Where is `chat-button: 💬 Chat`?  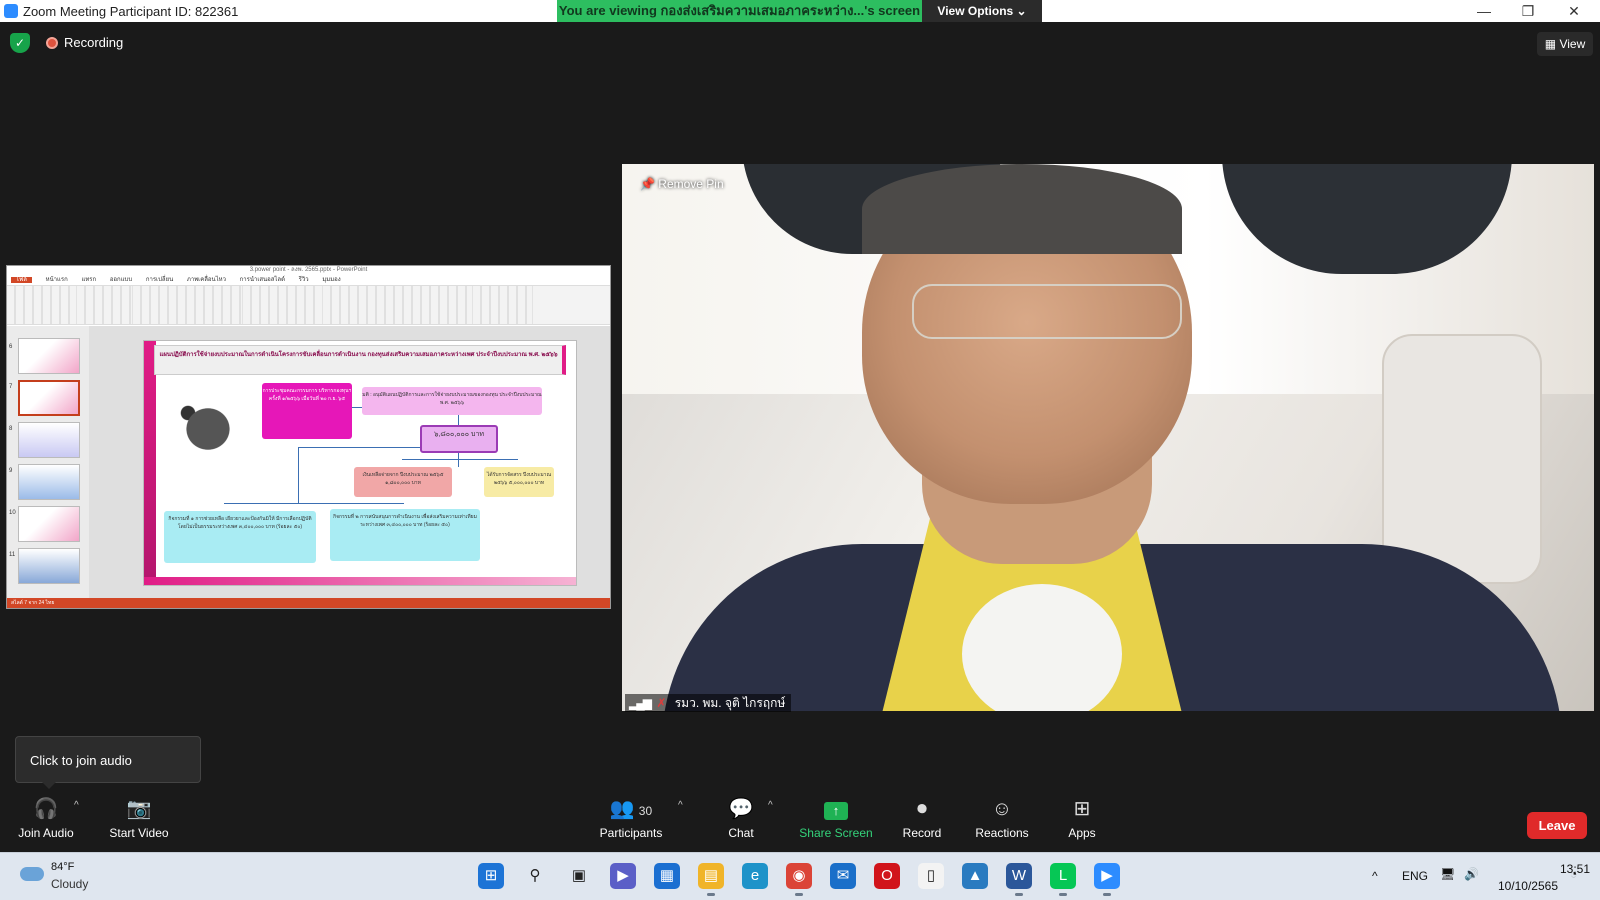 chat-button: 💬 Chat is located at coordinates (741, 818).